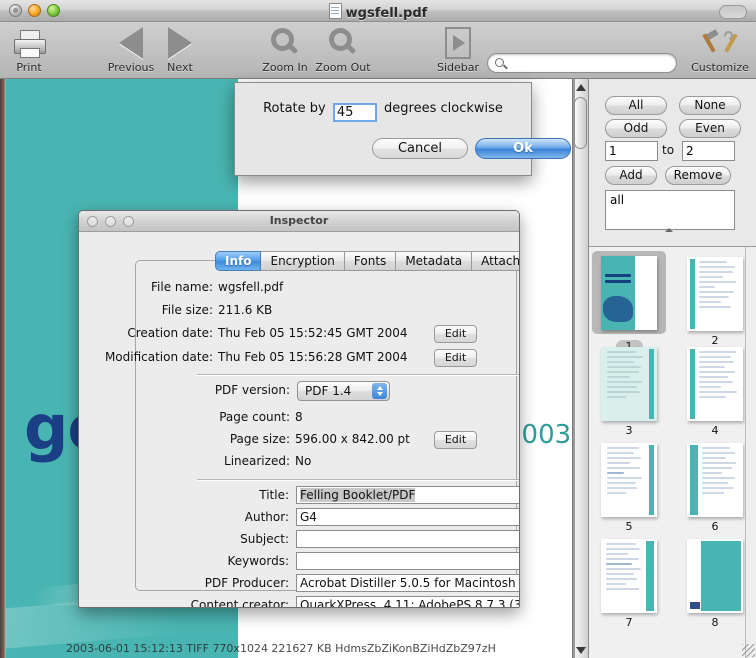 The height and width of the screenshot is (658, 756). What do you see at coordinates (170, 333) in the screenshot?
I see `field-label: Creation date:` at bounding box center [170, 333].